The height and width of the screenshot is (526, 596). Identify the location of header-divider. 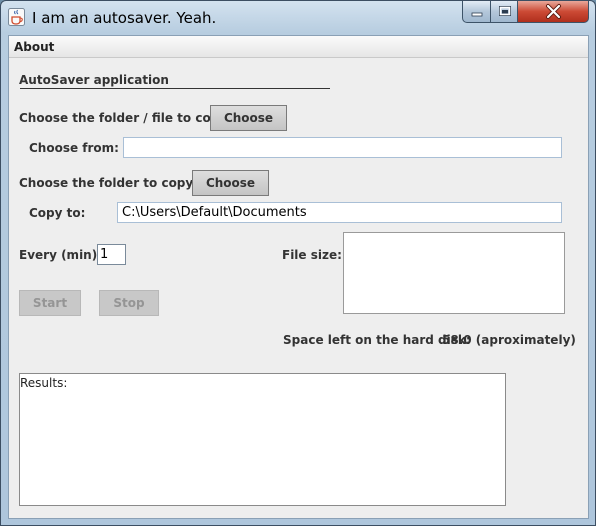
(175, 88).